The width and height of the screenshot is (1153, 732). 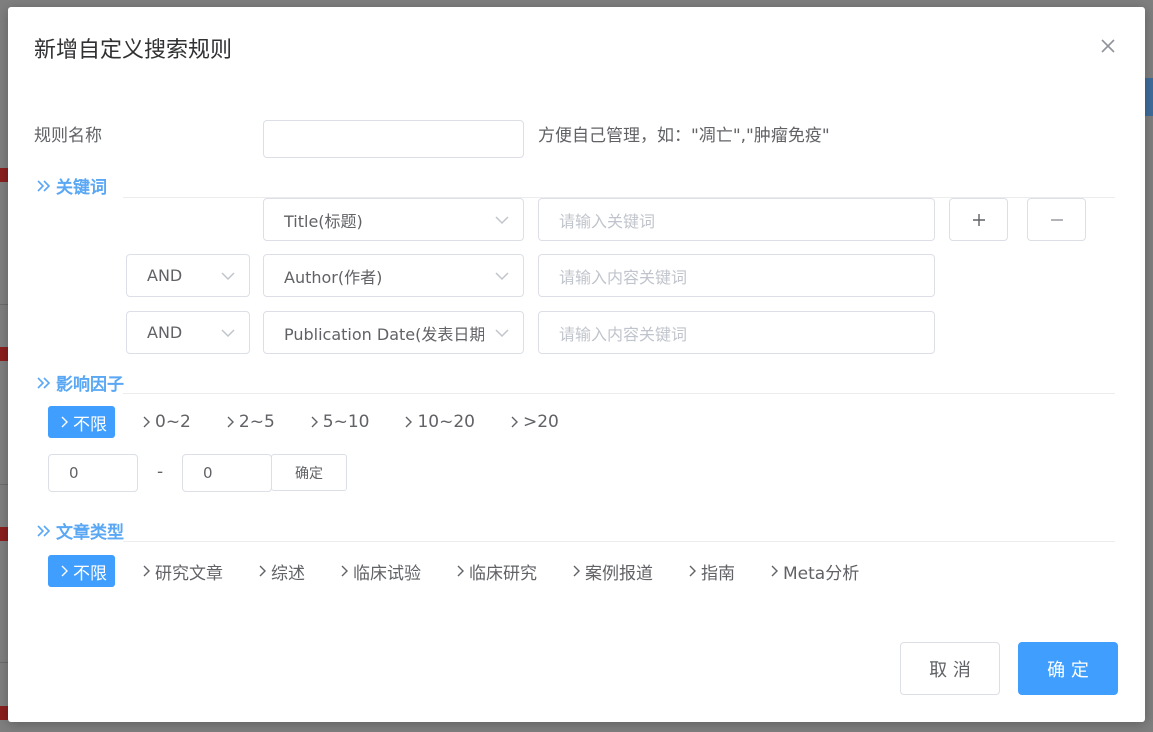 I want to click on plus-icon, so click(x=978, y=219).